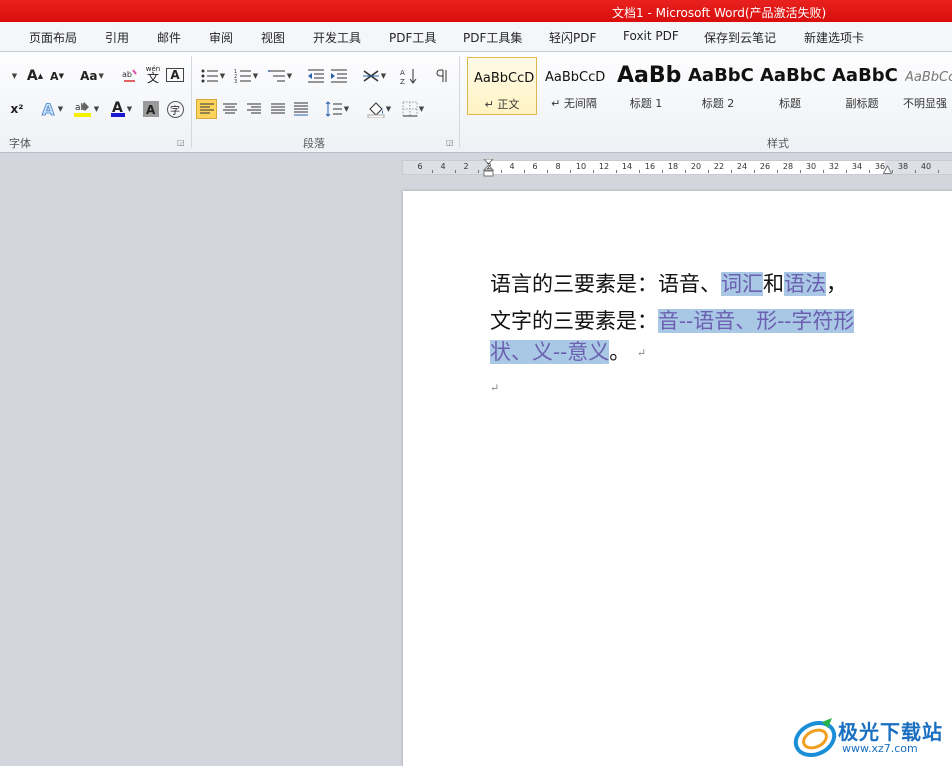 The width and height of the screenshot is (952, 766). I want to click on ruler-number: 32, so click(834, 166).